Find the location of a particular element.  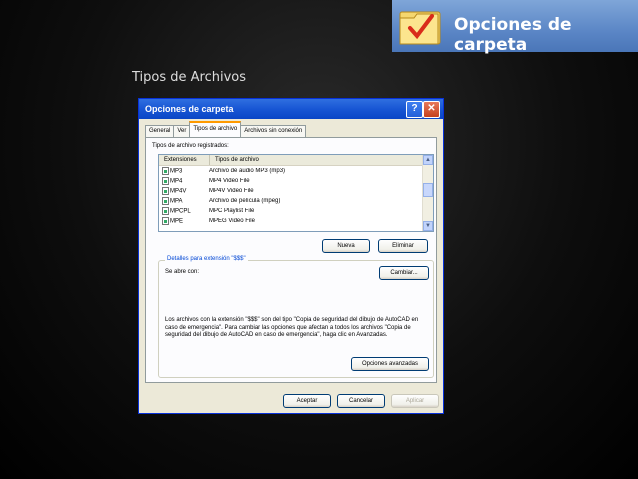

tab-archivos-sin-conexion: Archivos sin conexión is located at coordinates (273, 131).